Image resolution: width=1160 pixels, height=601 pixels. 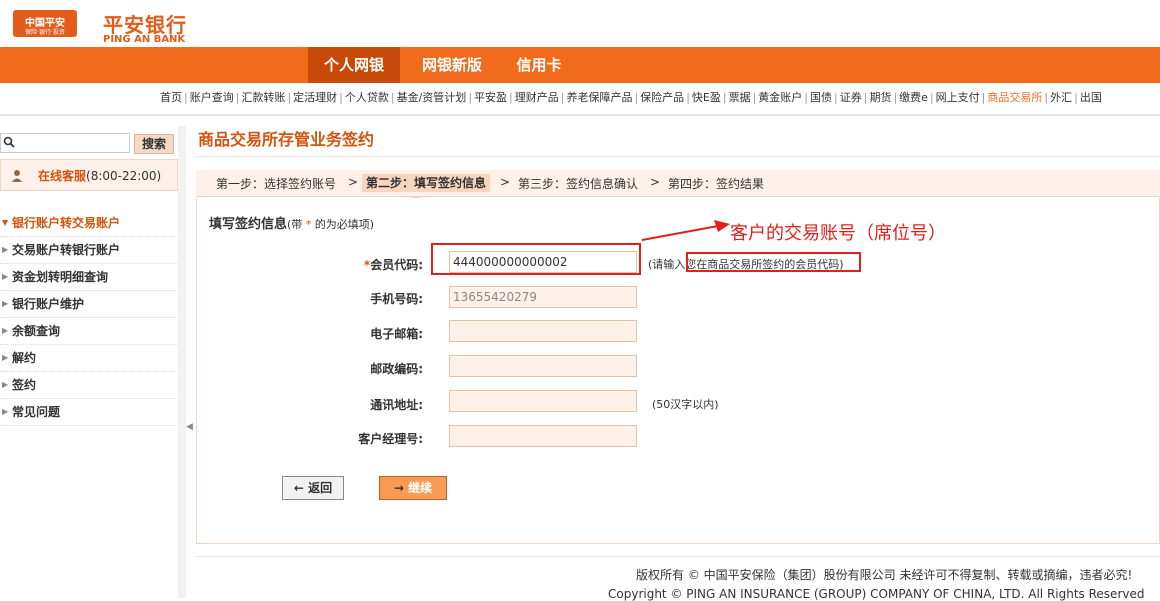 I want to click on nav-tab-personal-banking: 个人网银, so click(x=354, y=65).